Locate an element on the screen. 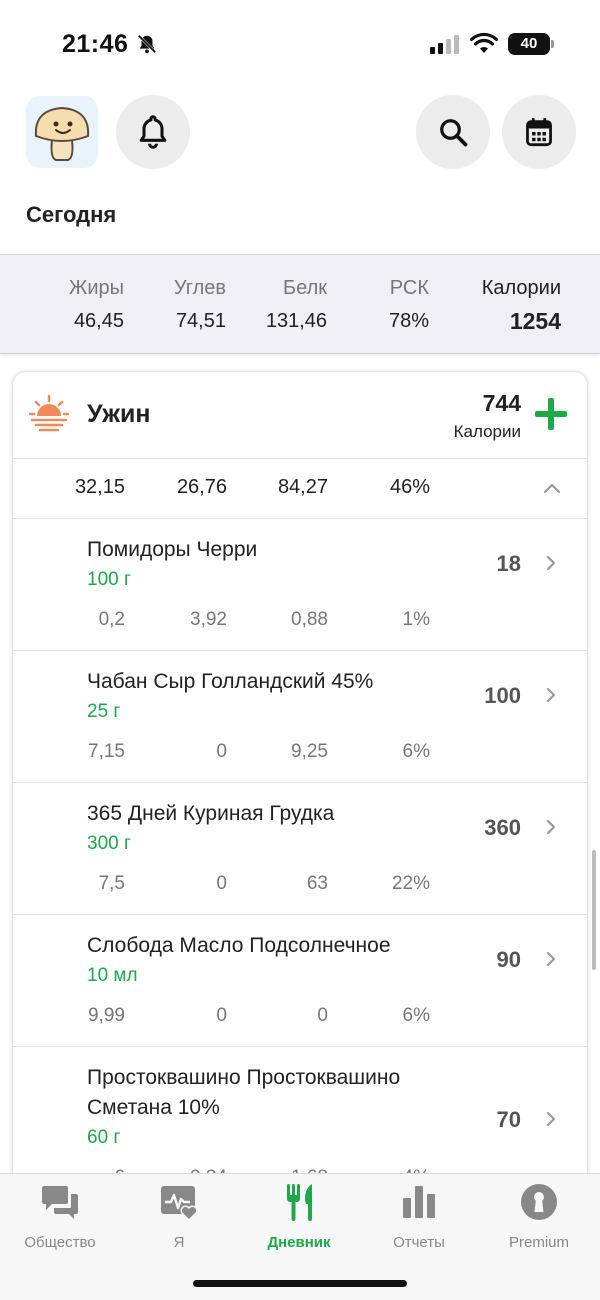 The height and width of the screenshot is (1300, 600). food-amount: 60 г is located at coordinates (104, 1137).